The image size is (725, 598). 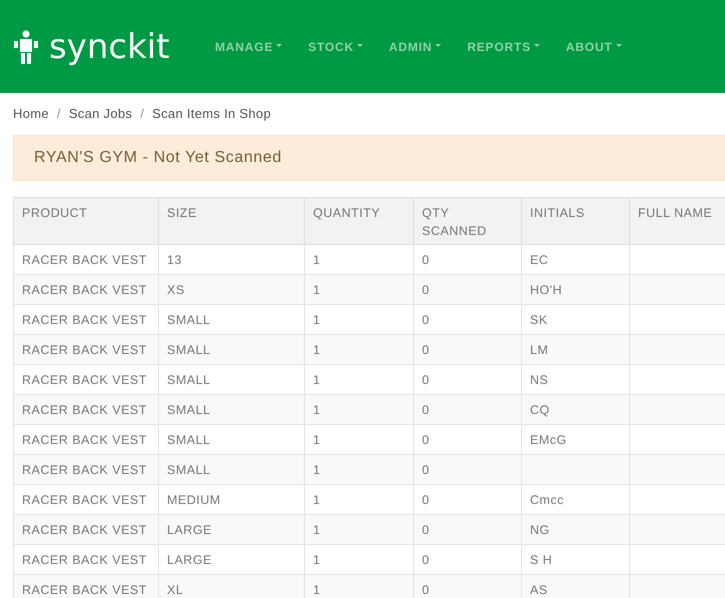 What do you see at coordinates (576, 586) in the screenshot?
I see `table-cell: AS` at bounding box center [576, 586].